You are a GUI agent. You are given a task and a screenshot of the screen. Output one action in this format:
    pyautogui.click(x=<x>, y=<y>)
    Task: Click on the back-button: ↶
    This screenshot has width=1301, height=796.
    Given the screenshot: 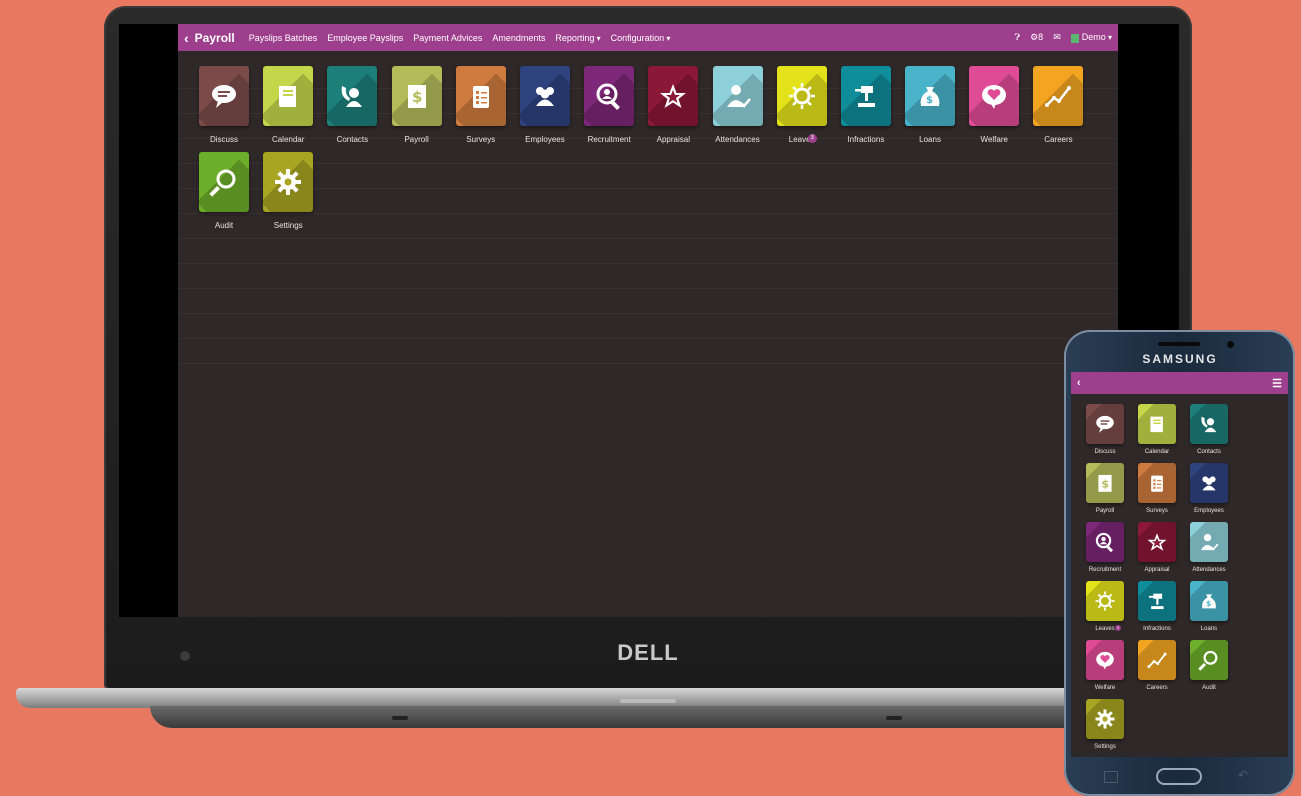 What is the action you would take?
    pyautogui.click(x=1243, y=775)
    